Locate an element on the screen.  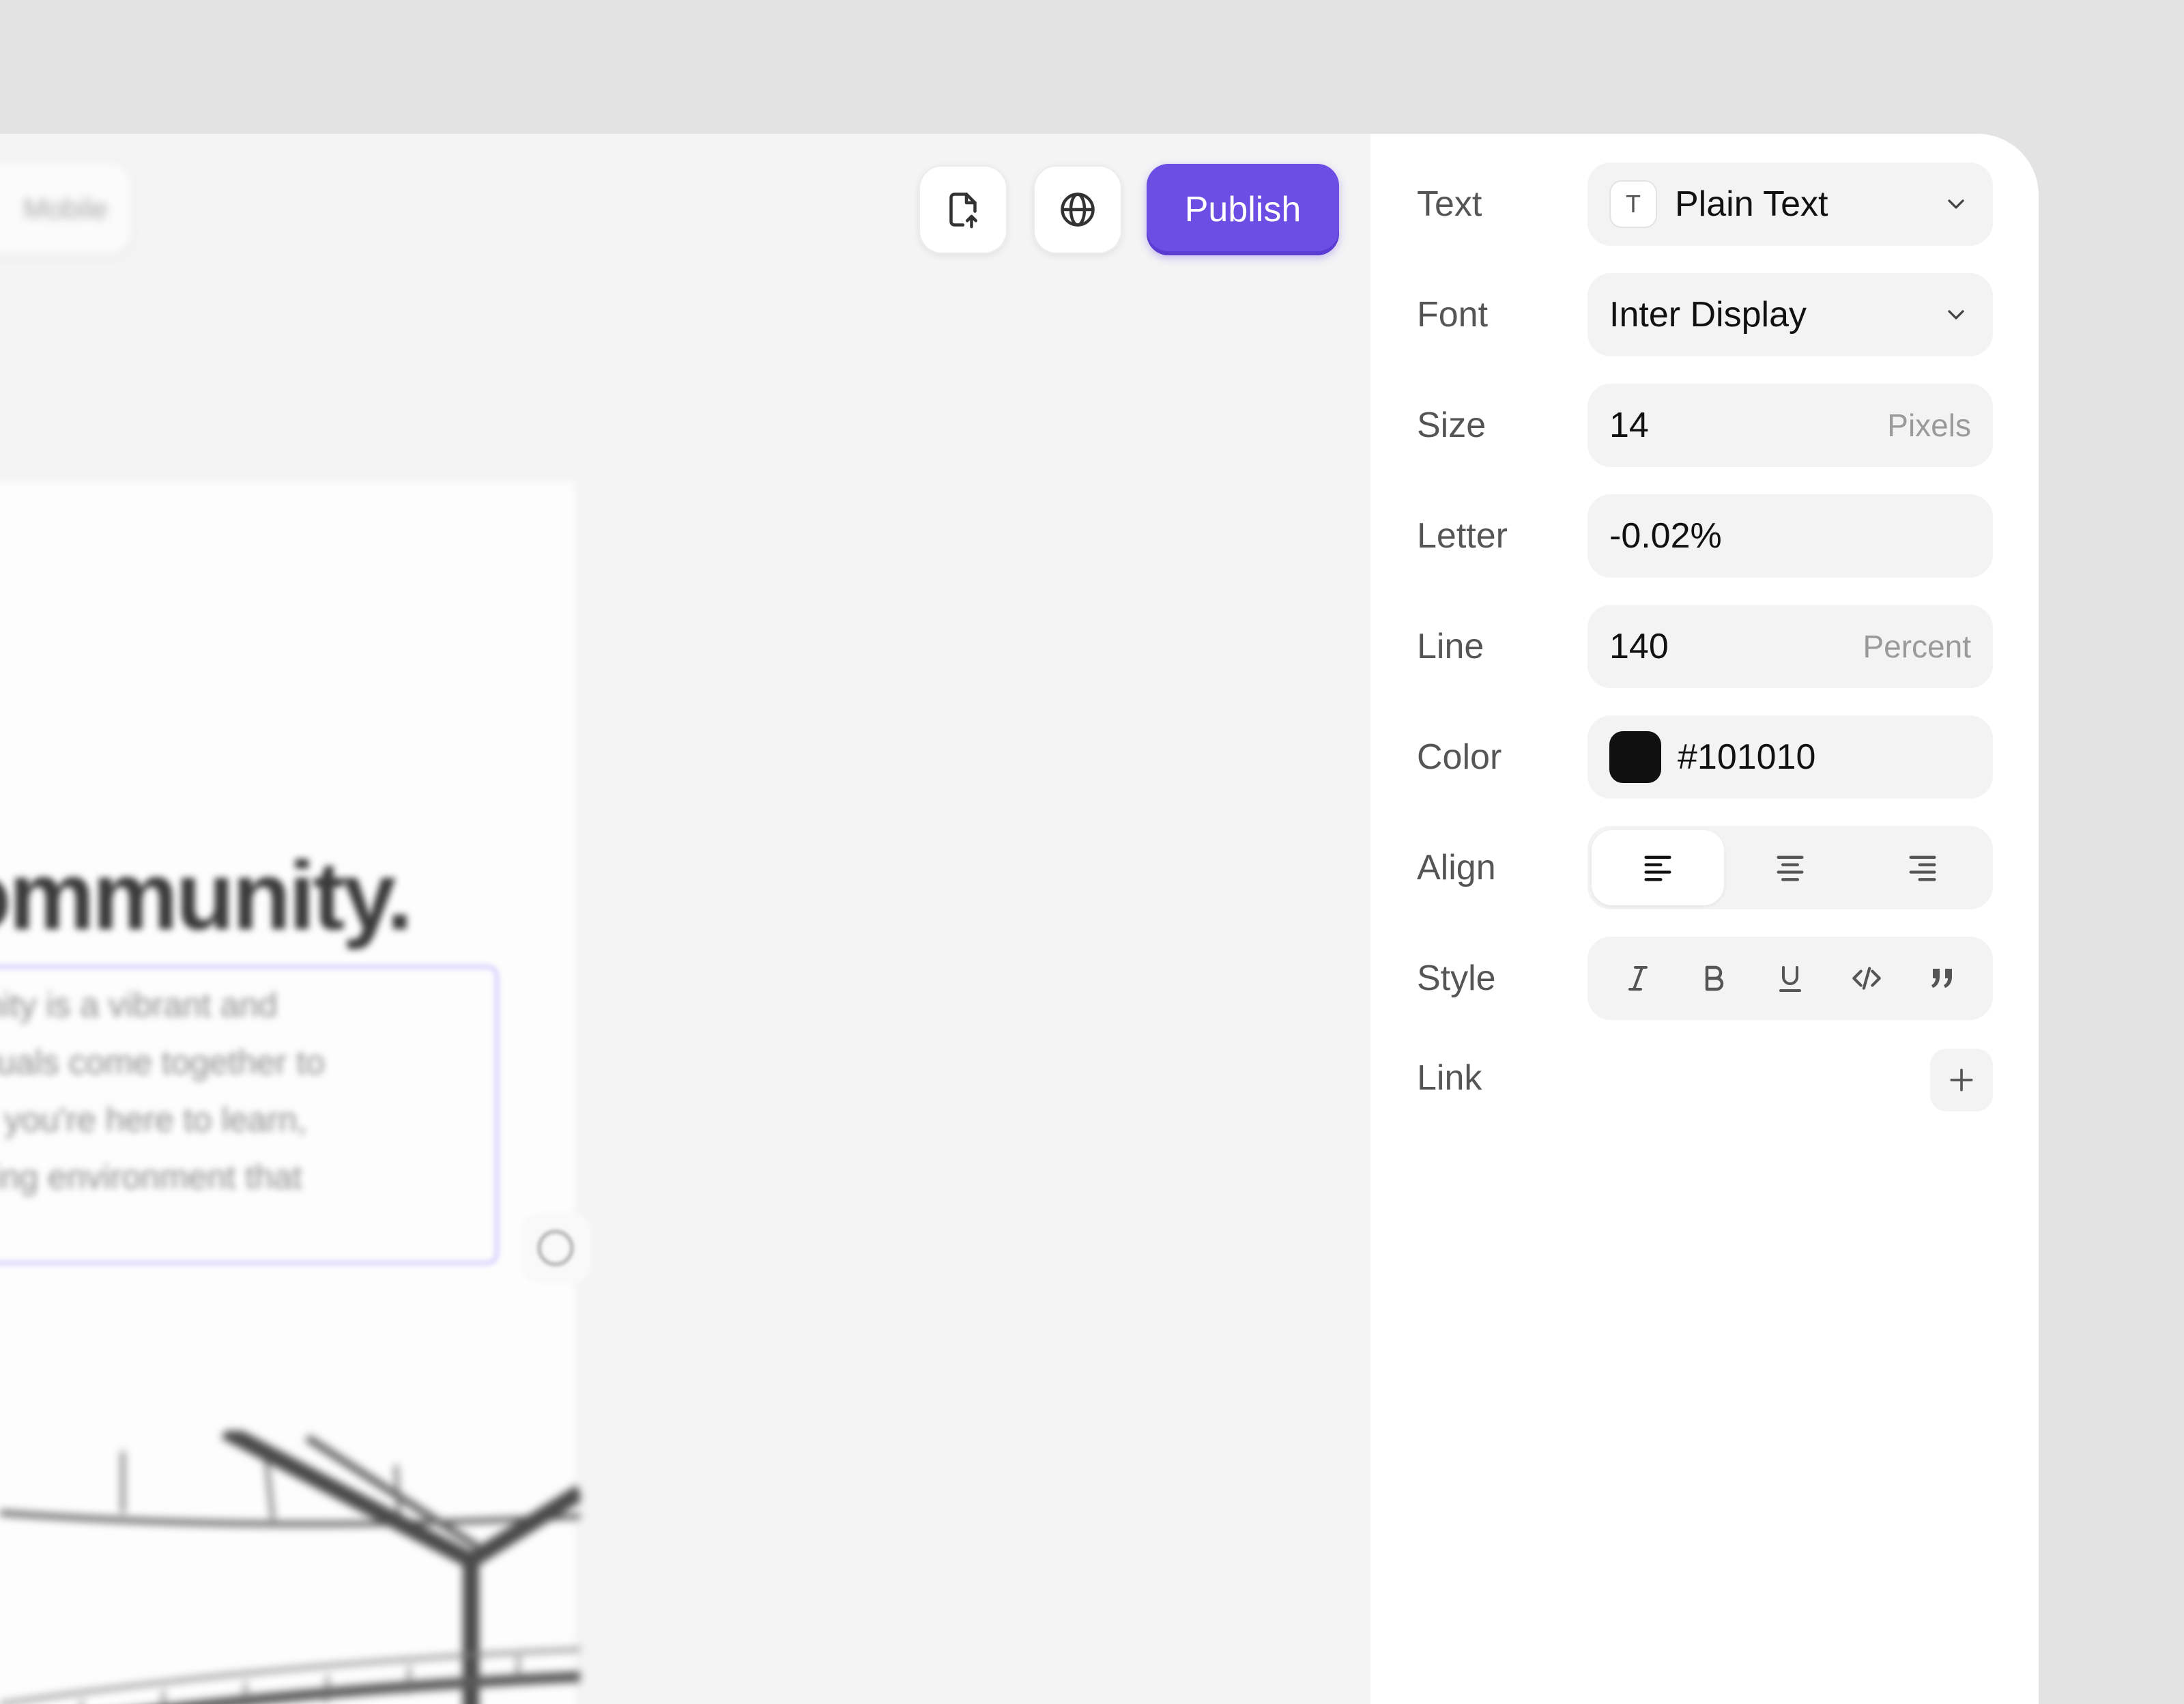
size-row: Size 14 Pixels is located at coordinates (1705, 426).